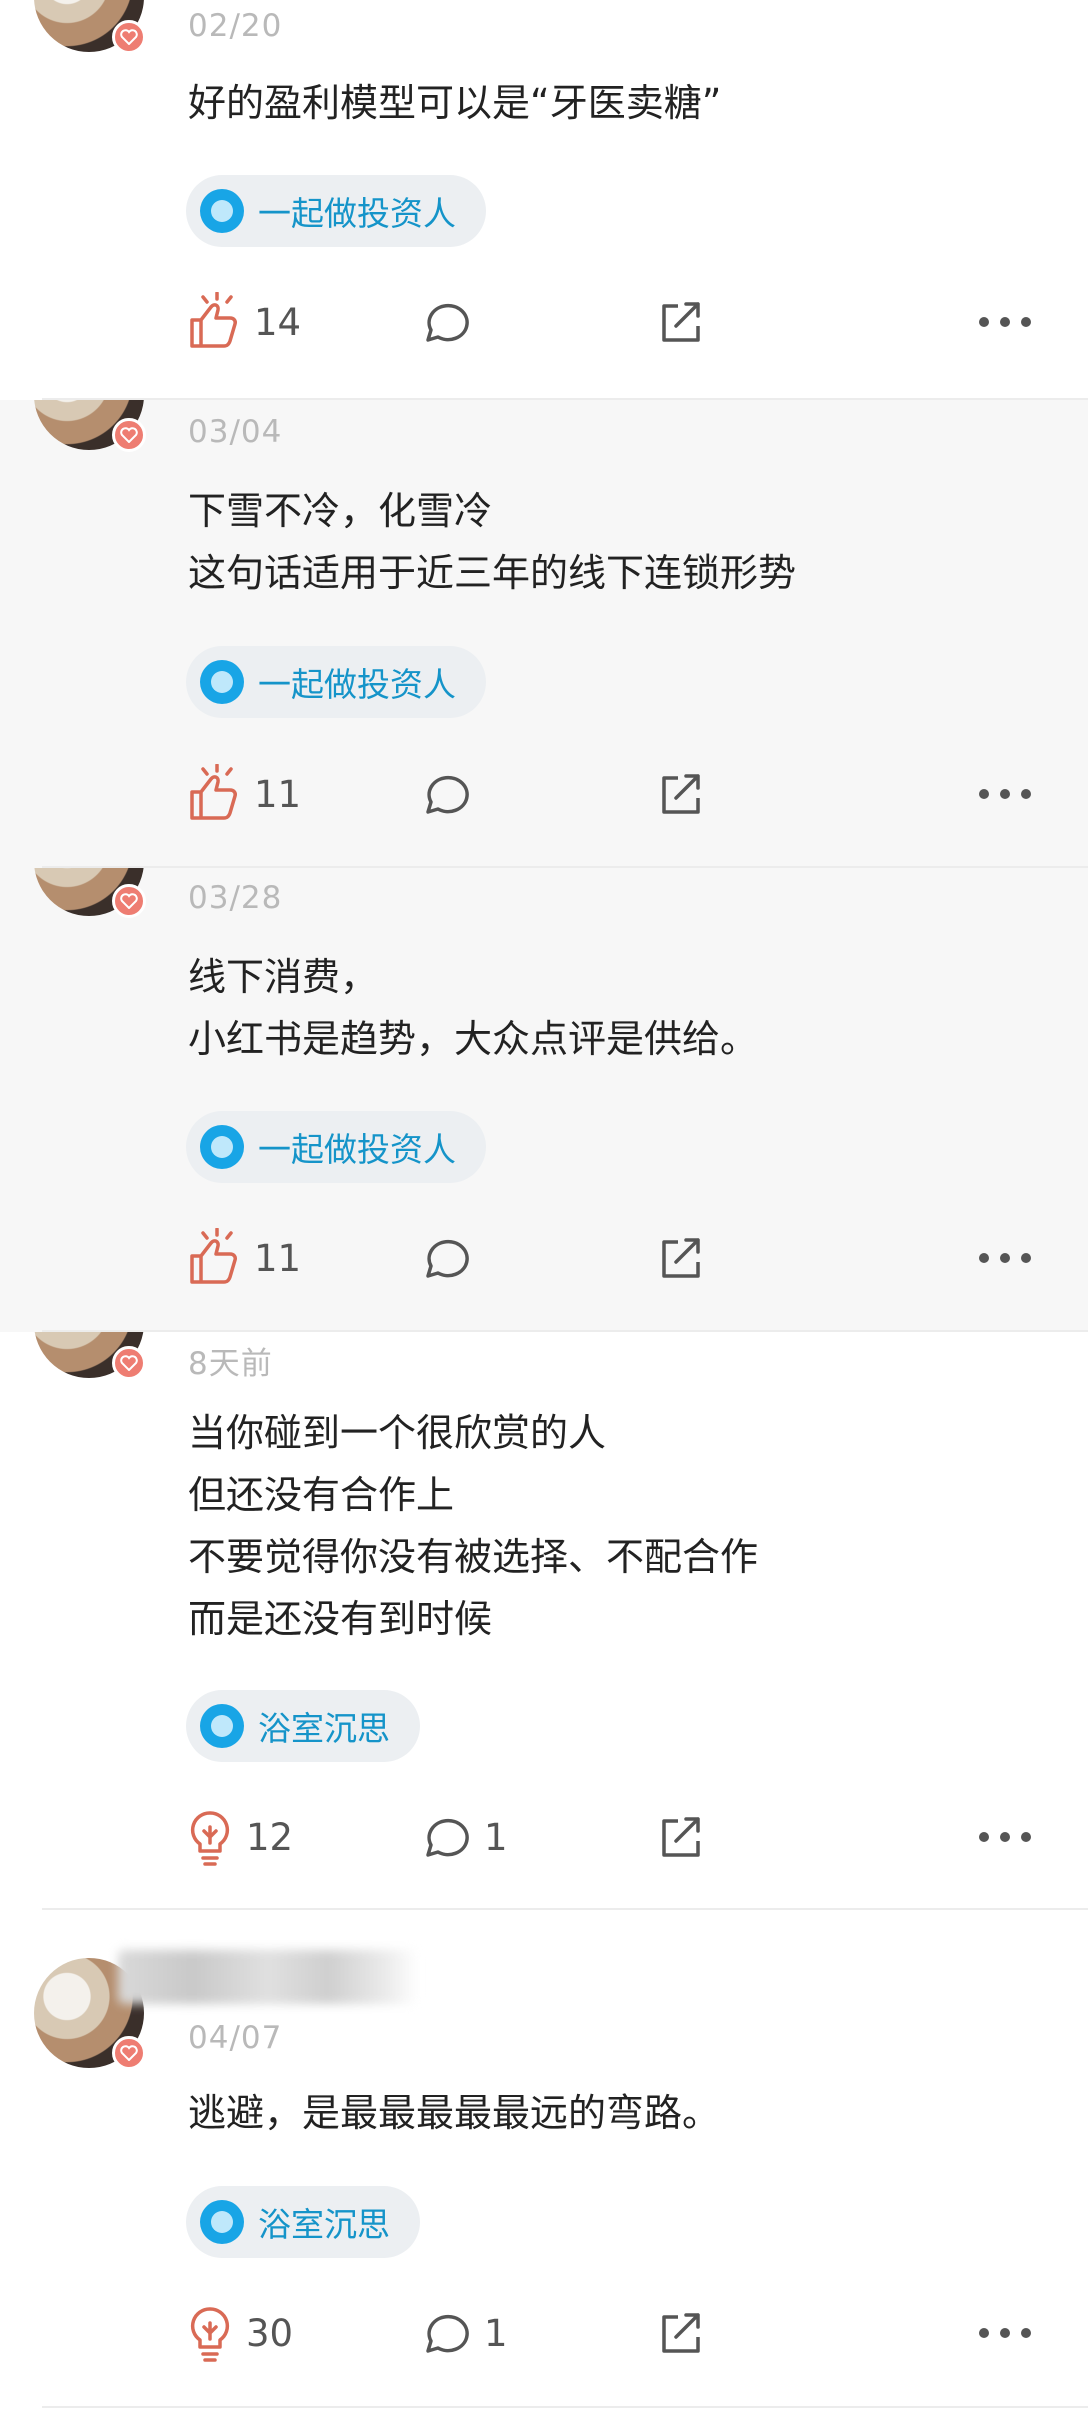 The height and width of the screenshot is (2420, 1088). I want to click on post-content: 好的盈利模型可以是“牙医卖糖”, so click(455, 103).